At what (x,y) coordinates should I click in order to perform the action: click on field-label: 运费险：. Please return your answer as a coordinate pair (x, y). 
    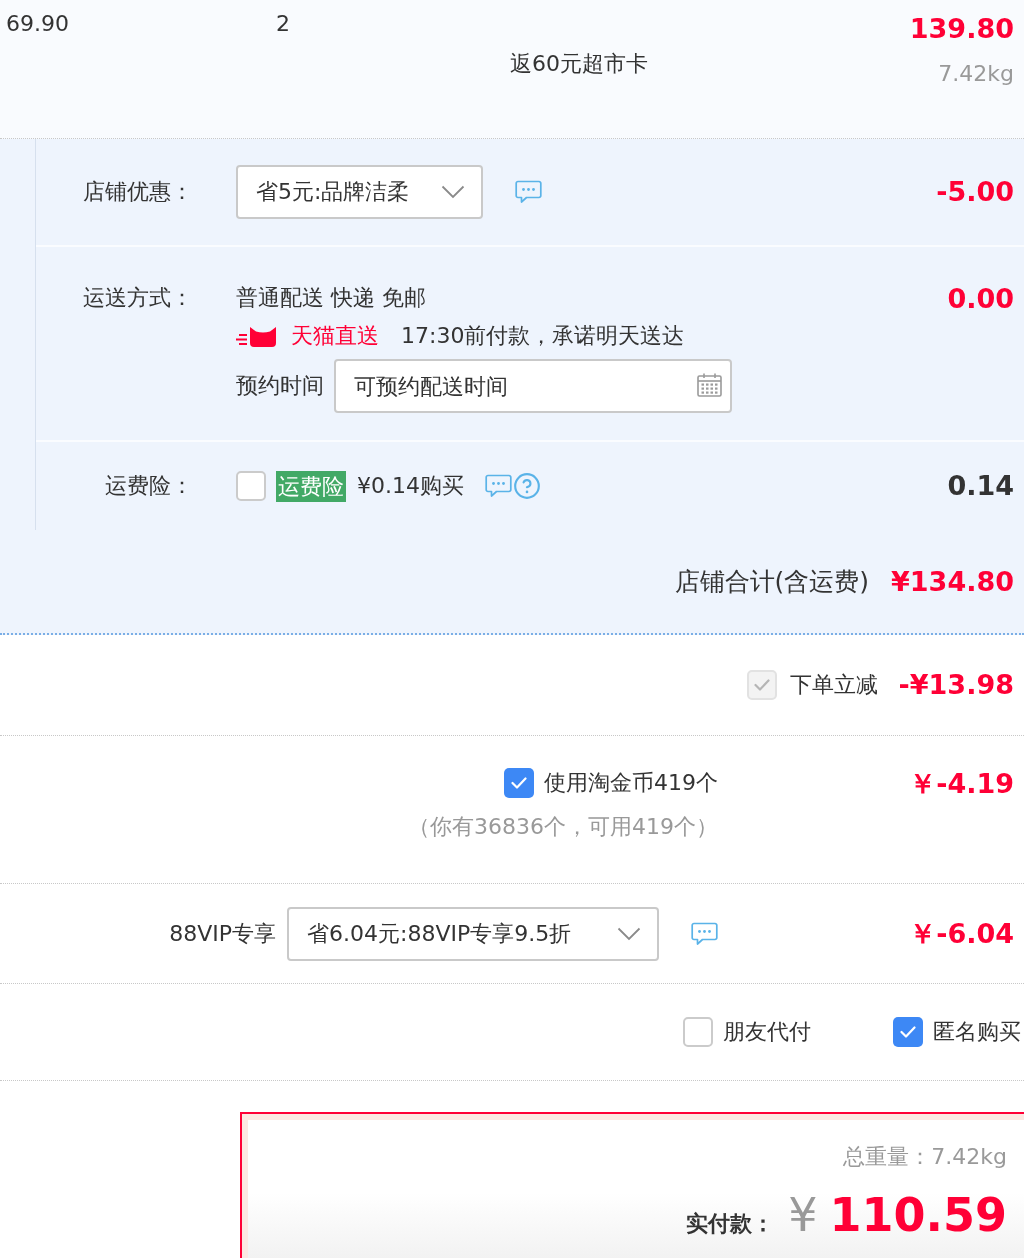
    Looking at the image, I should click on (149, 486).